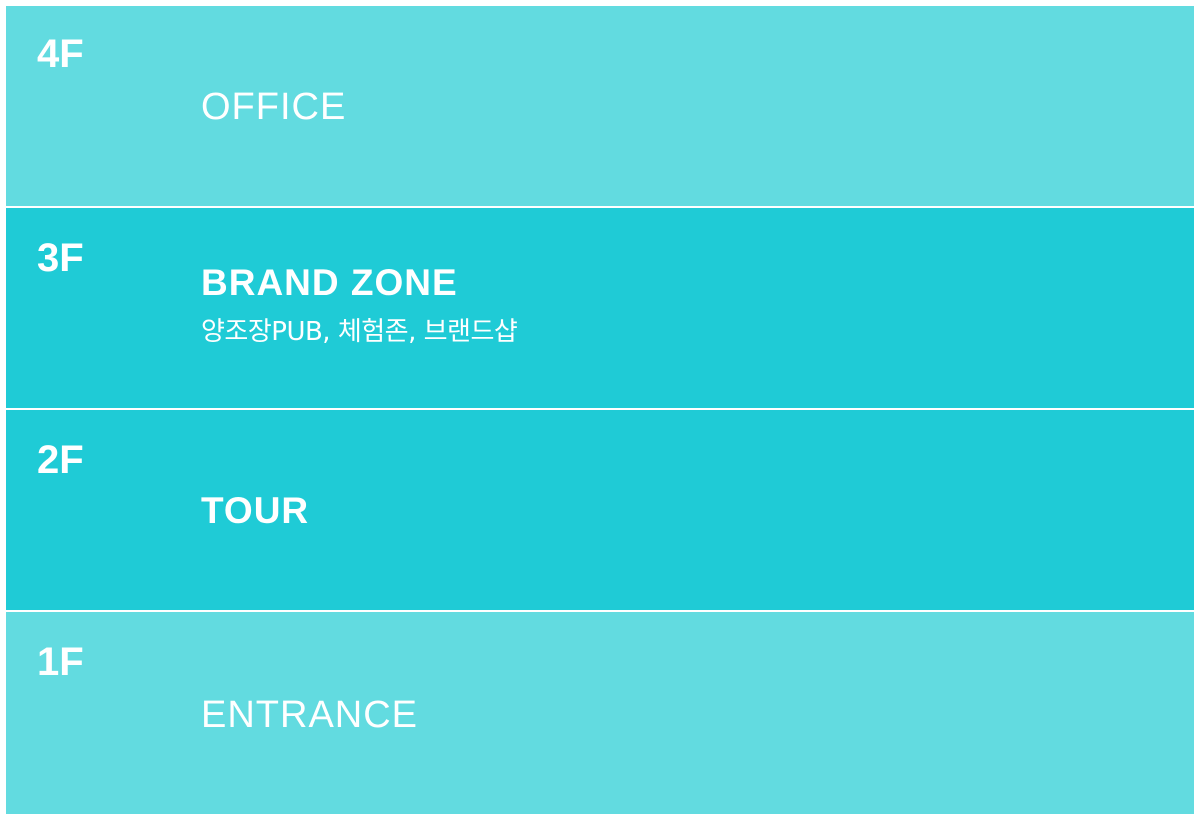  Describe the element at coordinates (60, 54) in the screenshot. I see `floor-label-4f: 4F` at that location.